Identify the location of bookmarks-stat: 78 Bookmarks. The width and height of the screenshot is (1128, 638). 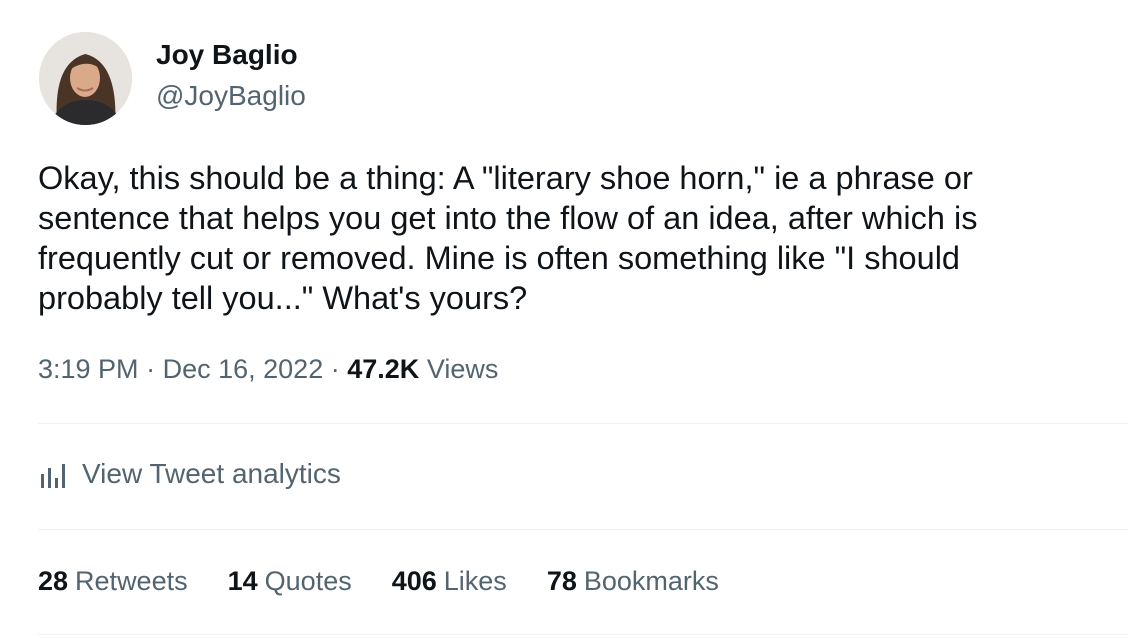
(633, 581).